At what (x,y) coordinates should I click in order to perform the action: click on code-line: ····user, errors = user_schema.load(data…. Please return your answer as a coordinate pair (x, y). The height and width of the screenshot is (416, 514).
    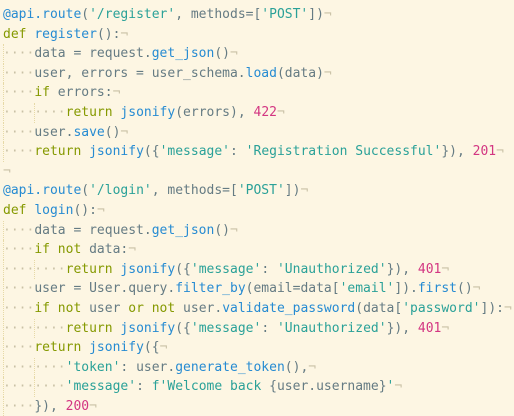
    Looking at the image, I should click on (258, 73).